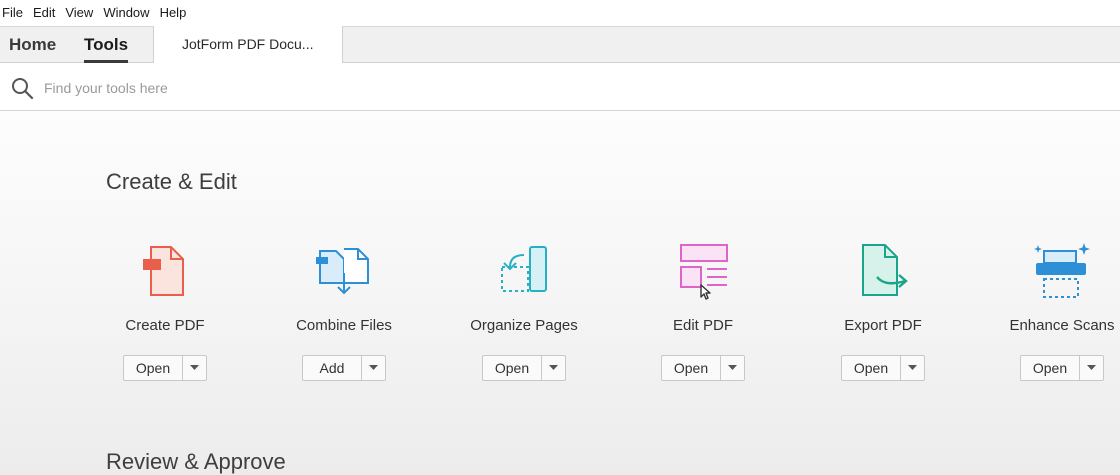  What do you see at coordinates (23, 89) in the screenshot?
I see `search-icon` at bounding box center [23, 89].